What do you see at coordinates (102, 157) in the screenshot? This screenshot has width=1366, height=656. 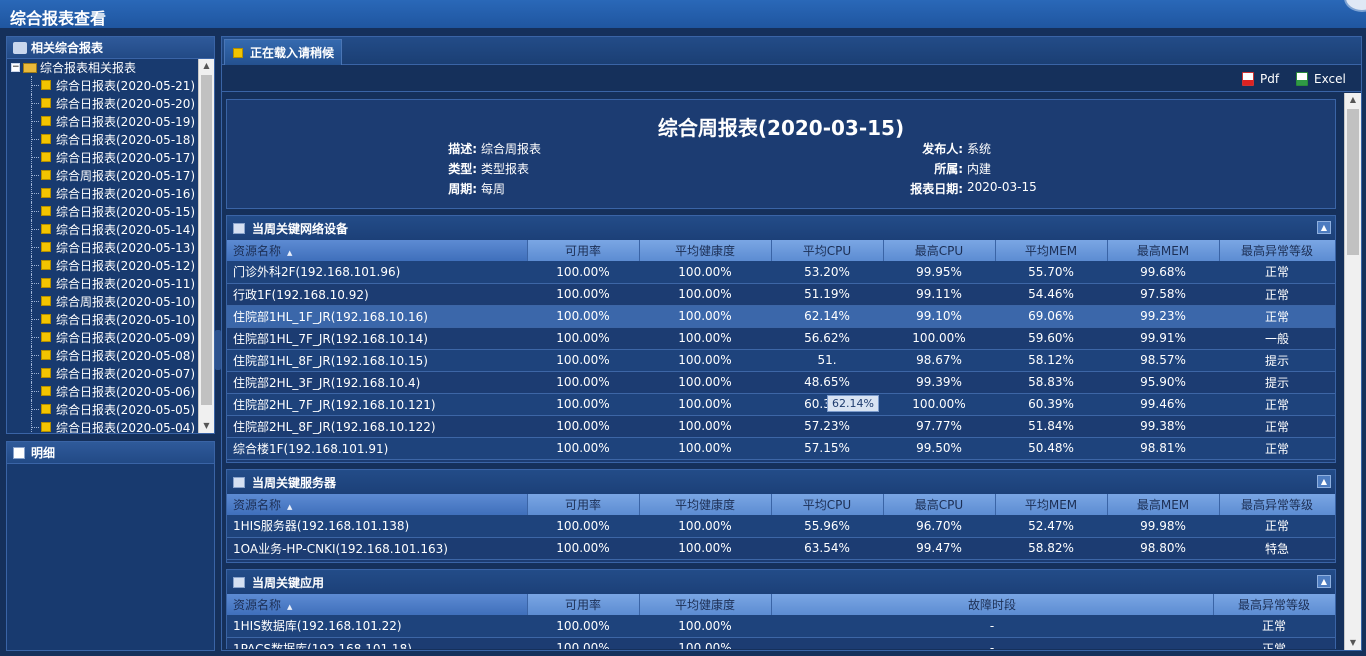 I see `tree-item: 综合日报表(2020-05-17)` at bounding box center [102, 157].